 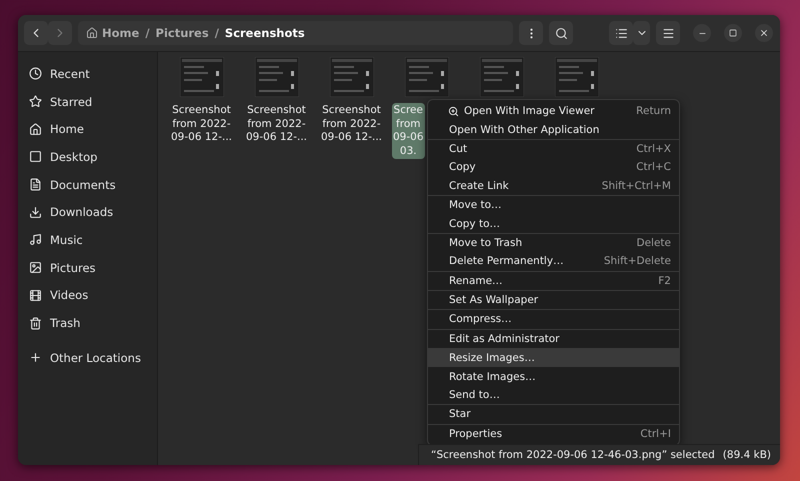 I want to click on back-button, so click(x=36, y=33).